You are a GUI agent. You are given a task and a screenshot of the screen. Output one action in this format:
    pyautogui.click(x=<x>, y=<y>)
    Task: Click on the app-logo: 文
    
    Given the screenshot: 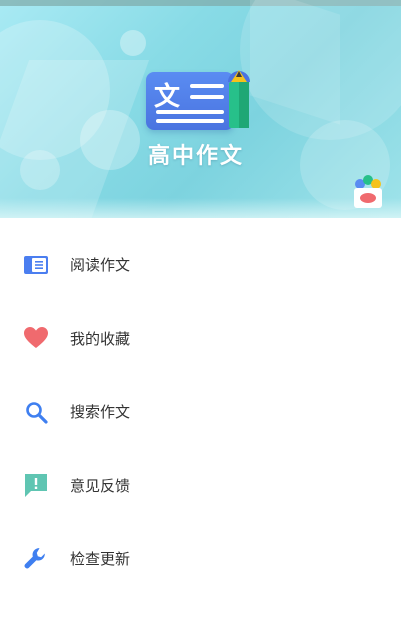 What is the action you would take?
    pyautogui.click(x=206, y=100)
    